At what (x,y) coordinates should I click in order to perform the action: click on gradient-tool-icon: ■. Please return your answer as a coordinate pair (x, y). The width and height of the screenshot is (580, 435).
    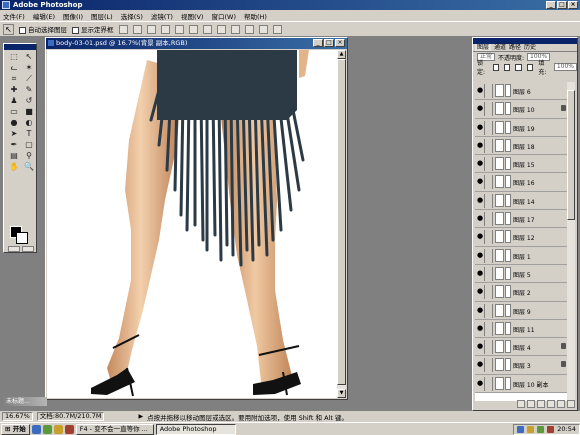
    Looking at the image, I should click on (29, 112).